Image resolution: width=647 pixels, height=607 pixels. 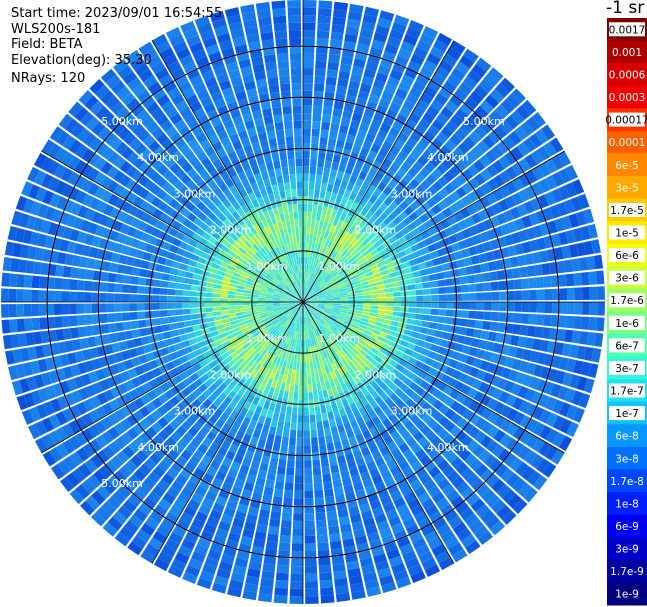 What do you see at coordinates (627, 211) in the screenshot?
I see `colorbar-tick-label: 1.7e-5` at bounding box center [627, 211].